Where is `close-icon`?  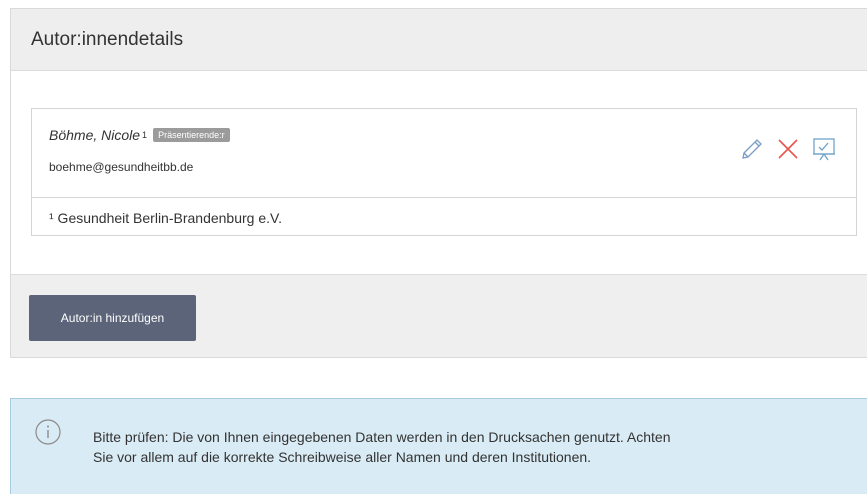 close-icon is located at coordinates (788, 149).